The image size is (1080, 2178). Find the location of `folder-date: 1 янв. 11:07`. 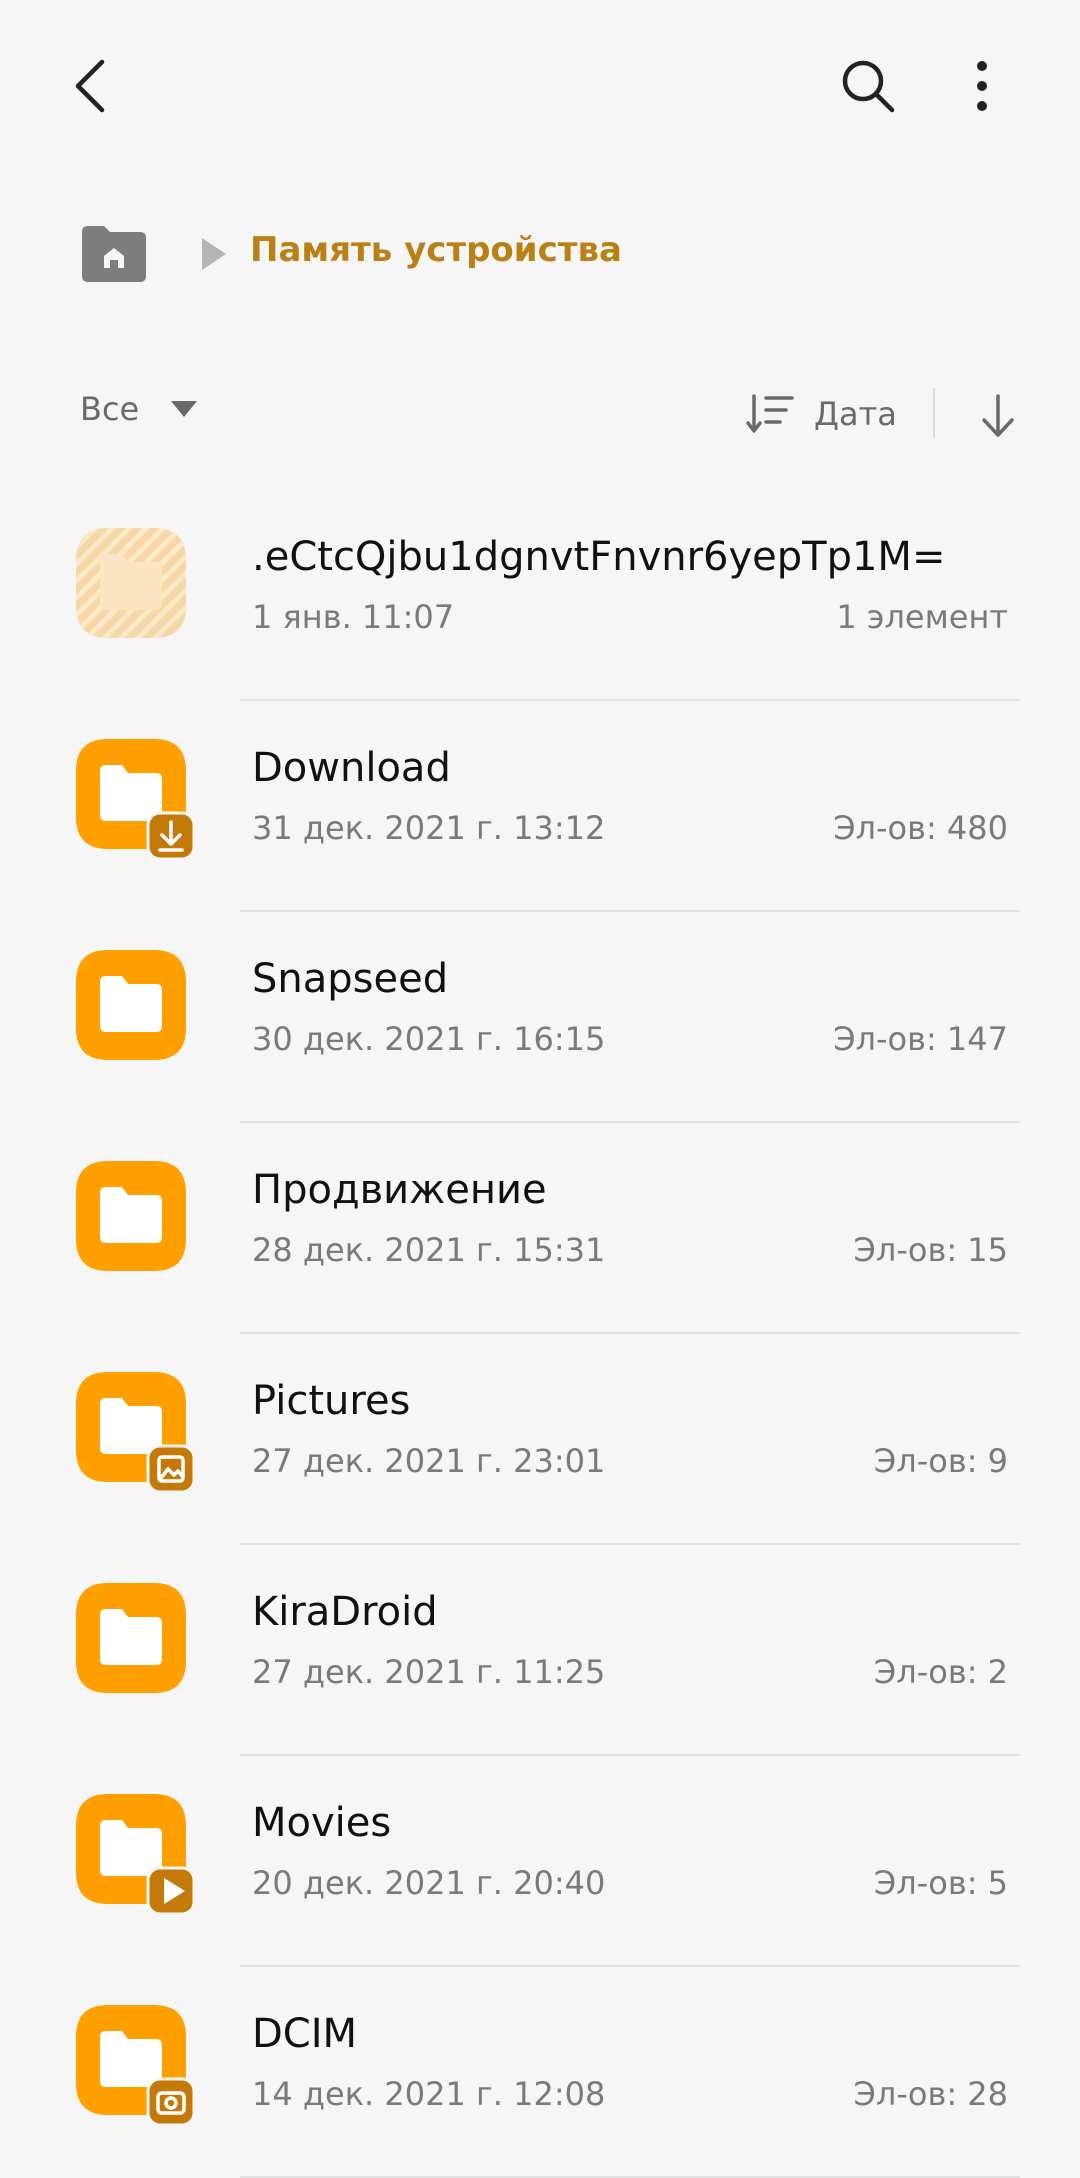

folder-date: 1 янв. 11:07 is located at coordinates (353, 617).